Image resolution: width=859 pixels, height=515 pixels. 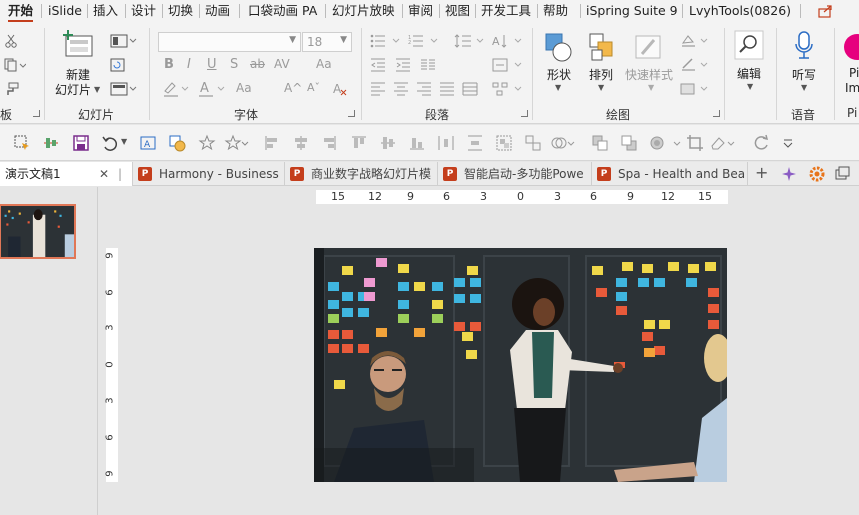 What do you see at coordinates (236, 143) in the screenshot?
I see `star-dropdown-icon` at bounding box center [236, 143].